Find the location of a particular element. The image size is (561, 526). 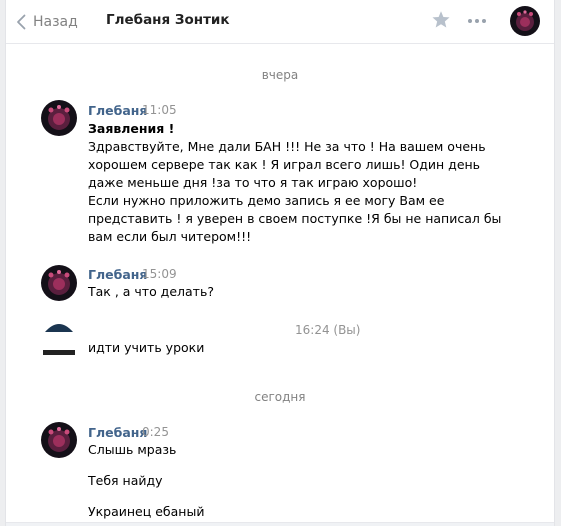

message-text: Украинец ебаный is located at coordinates (146, 511).